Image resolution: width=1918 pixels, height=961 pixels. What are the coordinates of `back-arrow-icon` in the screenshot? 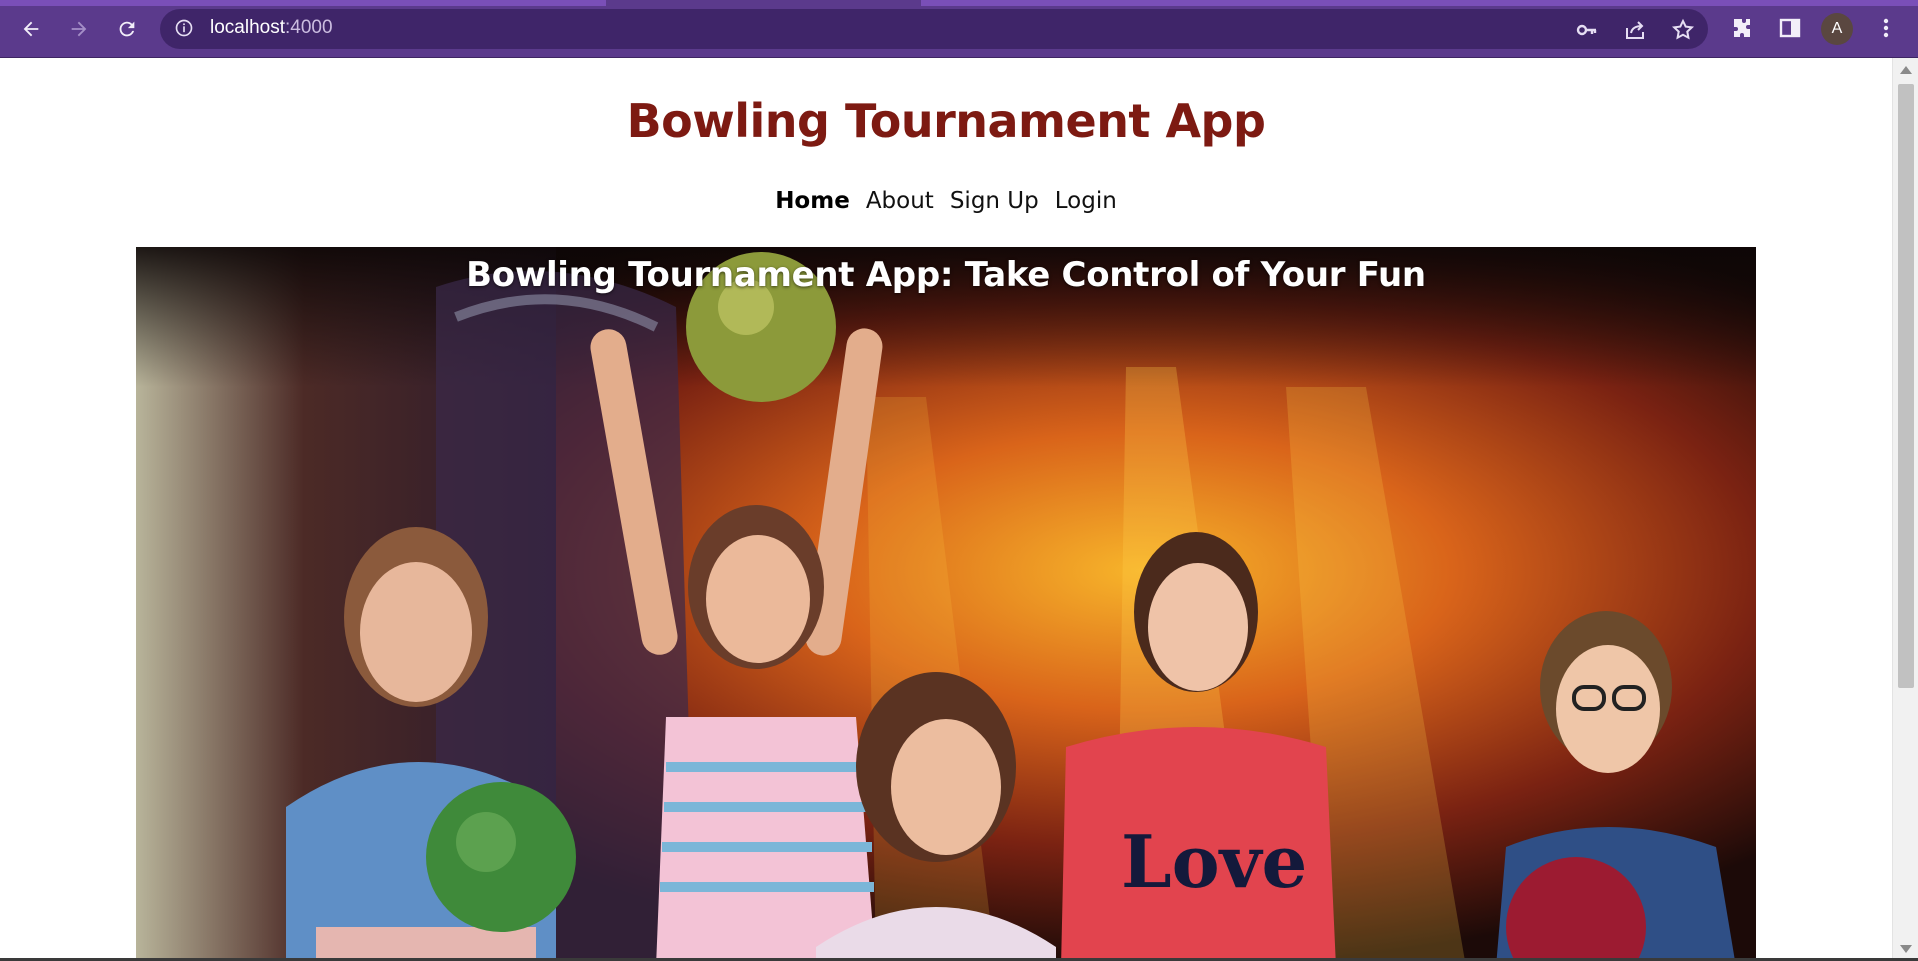 It's located at (31, 29).